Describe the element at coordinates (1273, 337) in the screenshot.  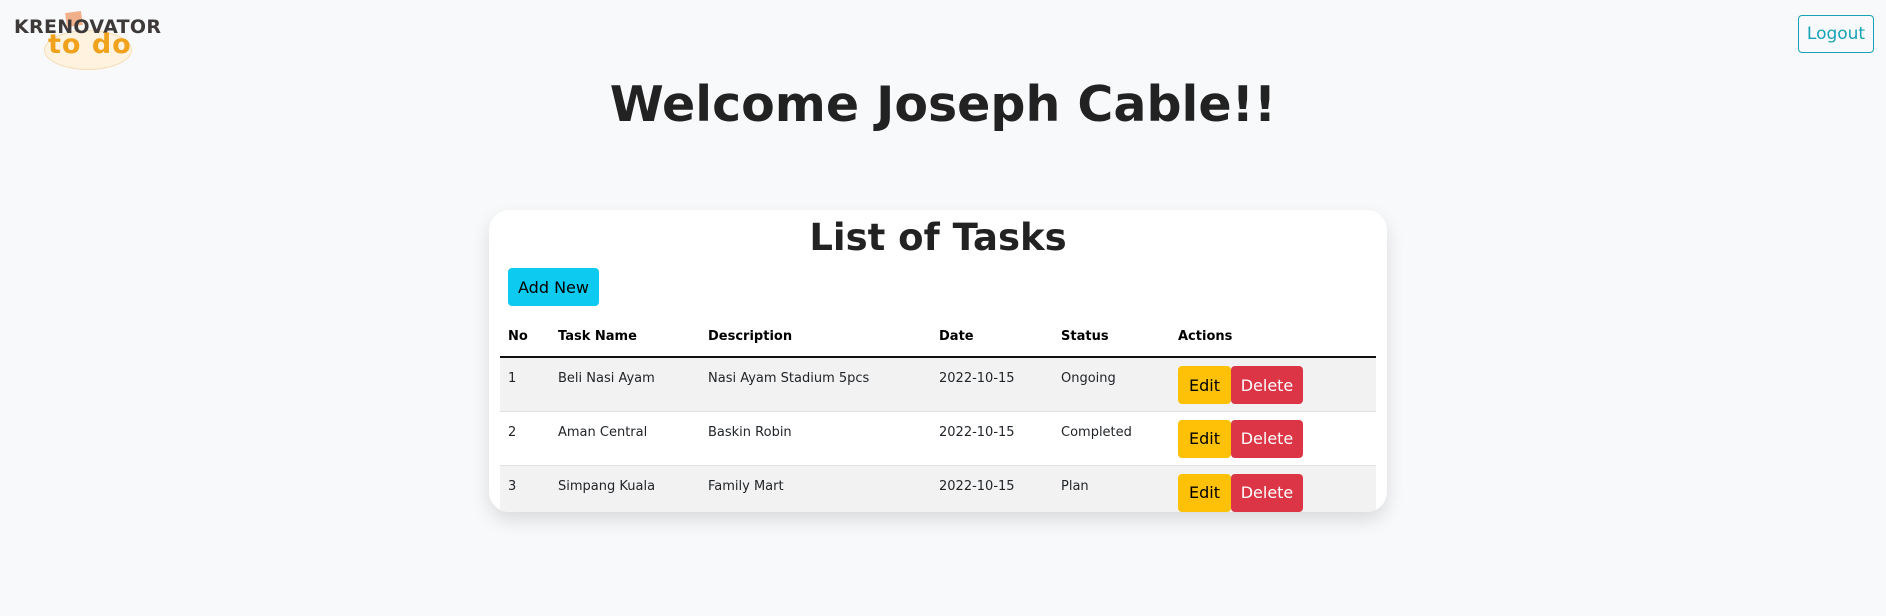
I see `column-header-actions: Actions` at that location.